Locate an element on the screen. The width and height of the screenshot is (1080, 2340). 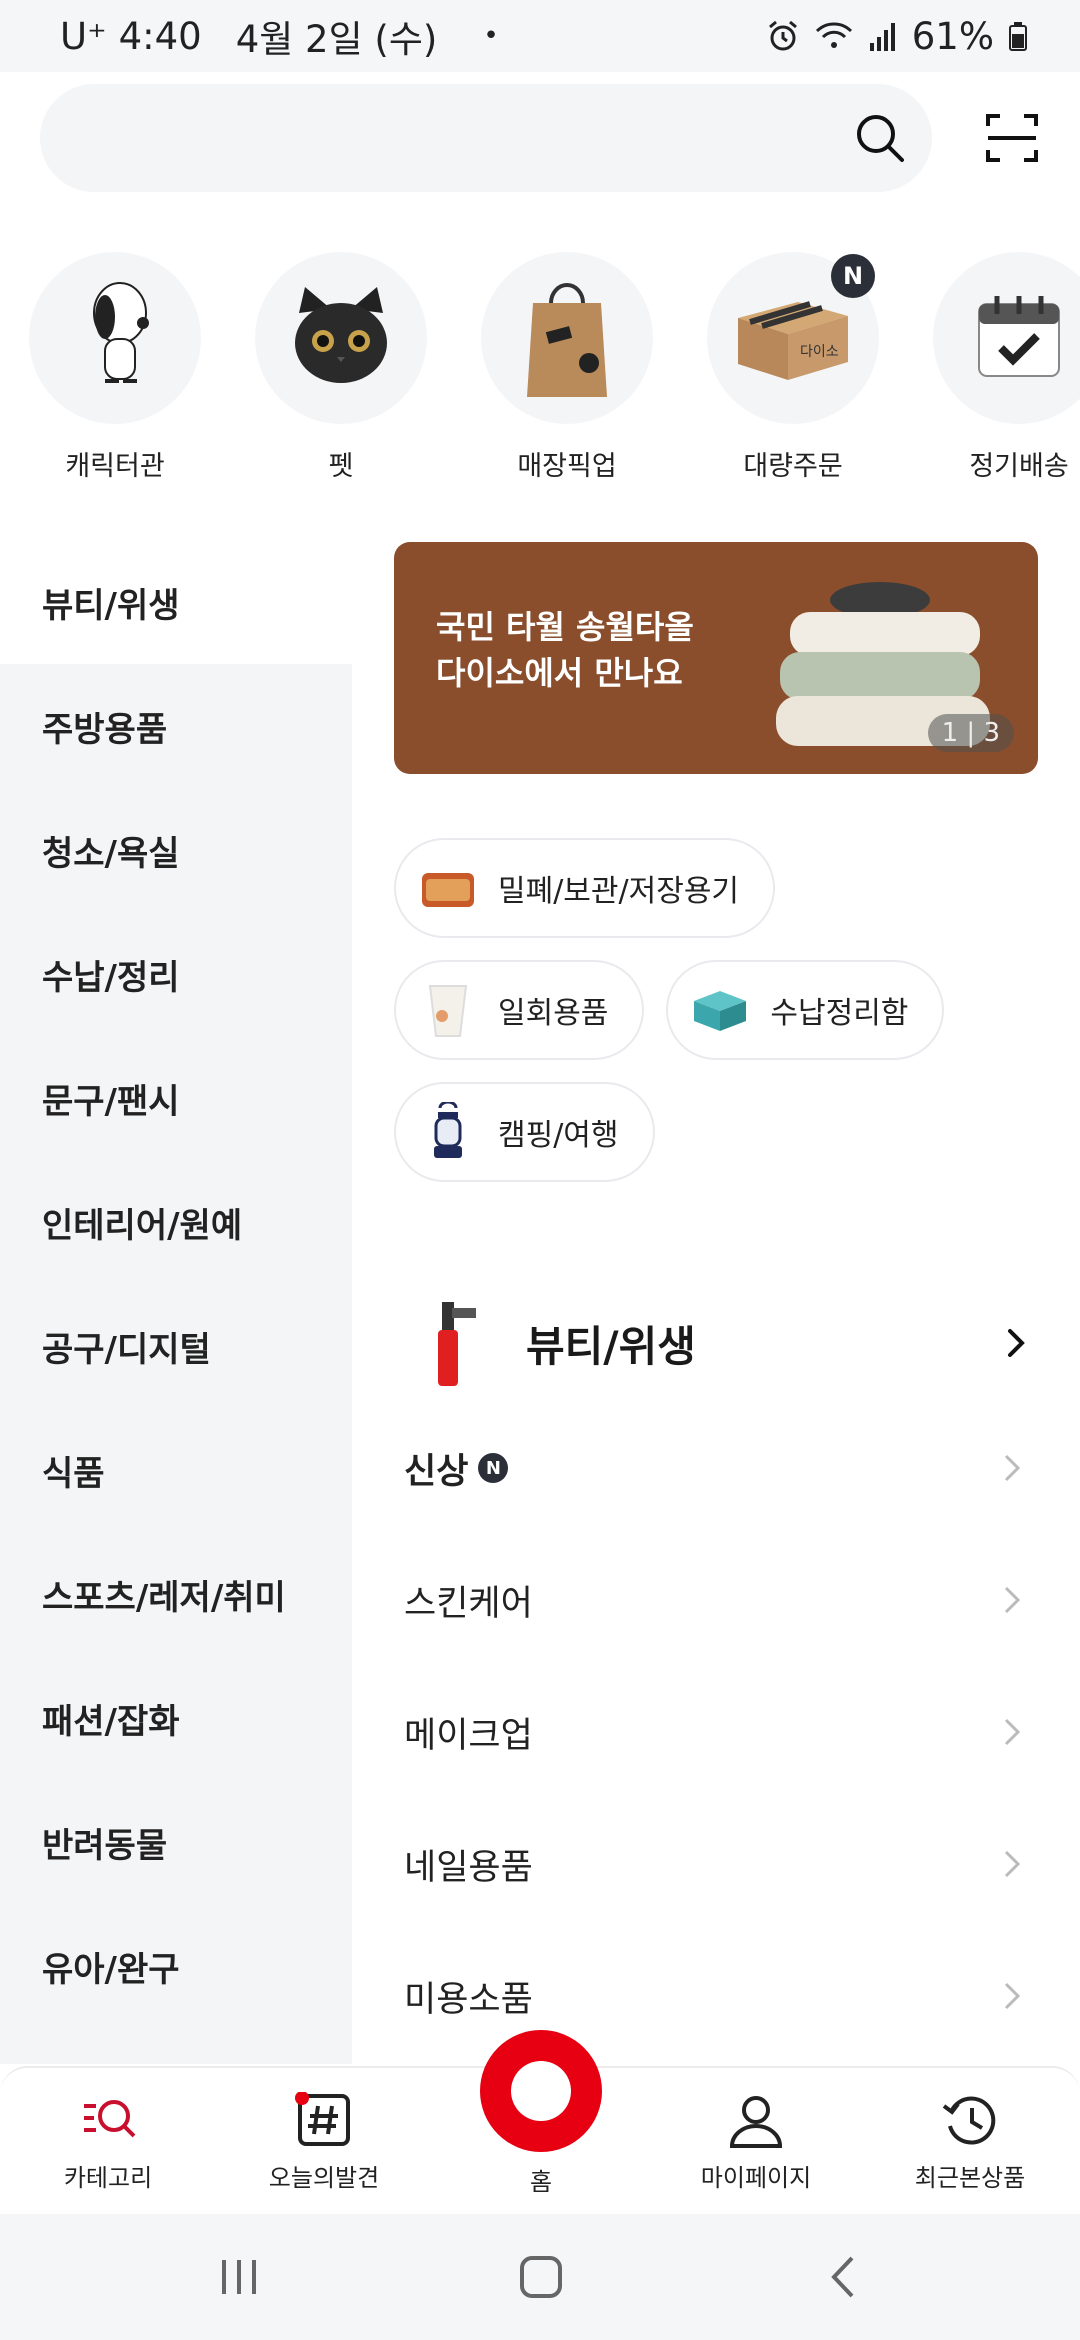
sidebar-item-tools: 공구/디지털 is located at coordinates (176, 1346).